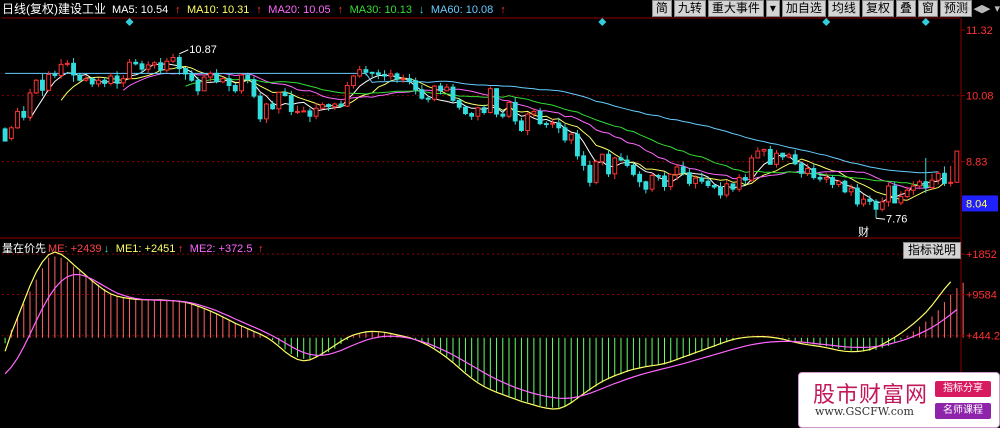  I want to click on toolbar-button: 加自选, so click(803, 8).